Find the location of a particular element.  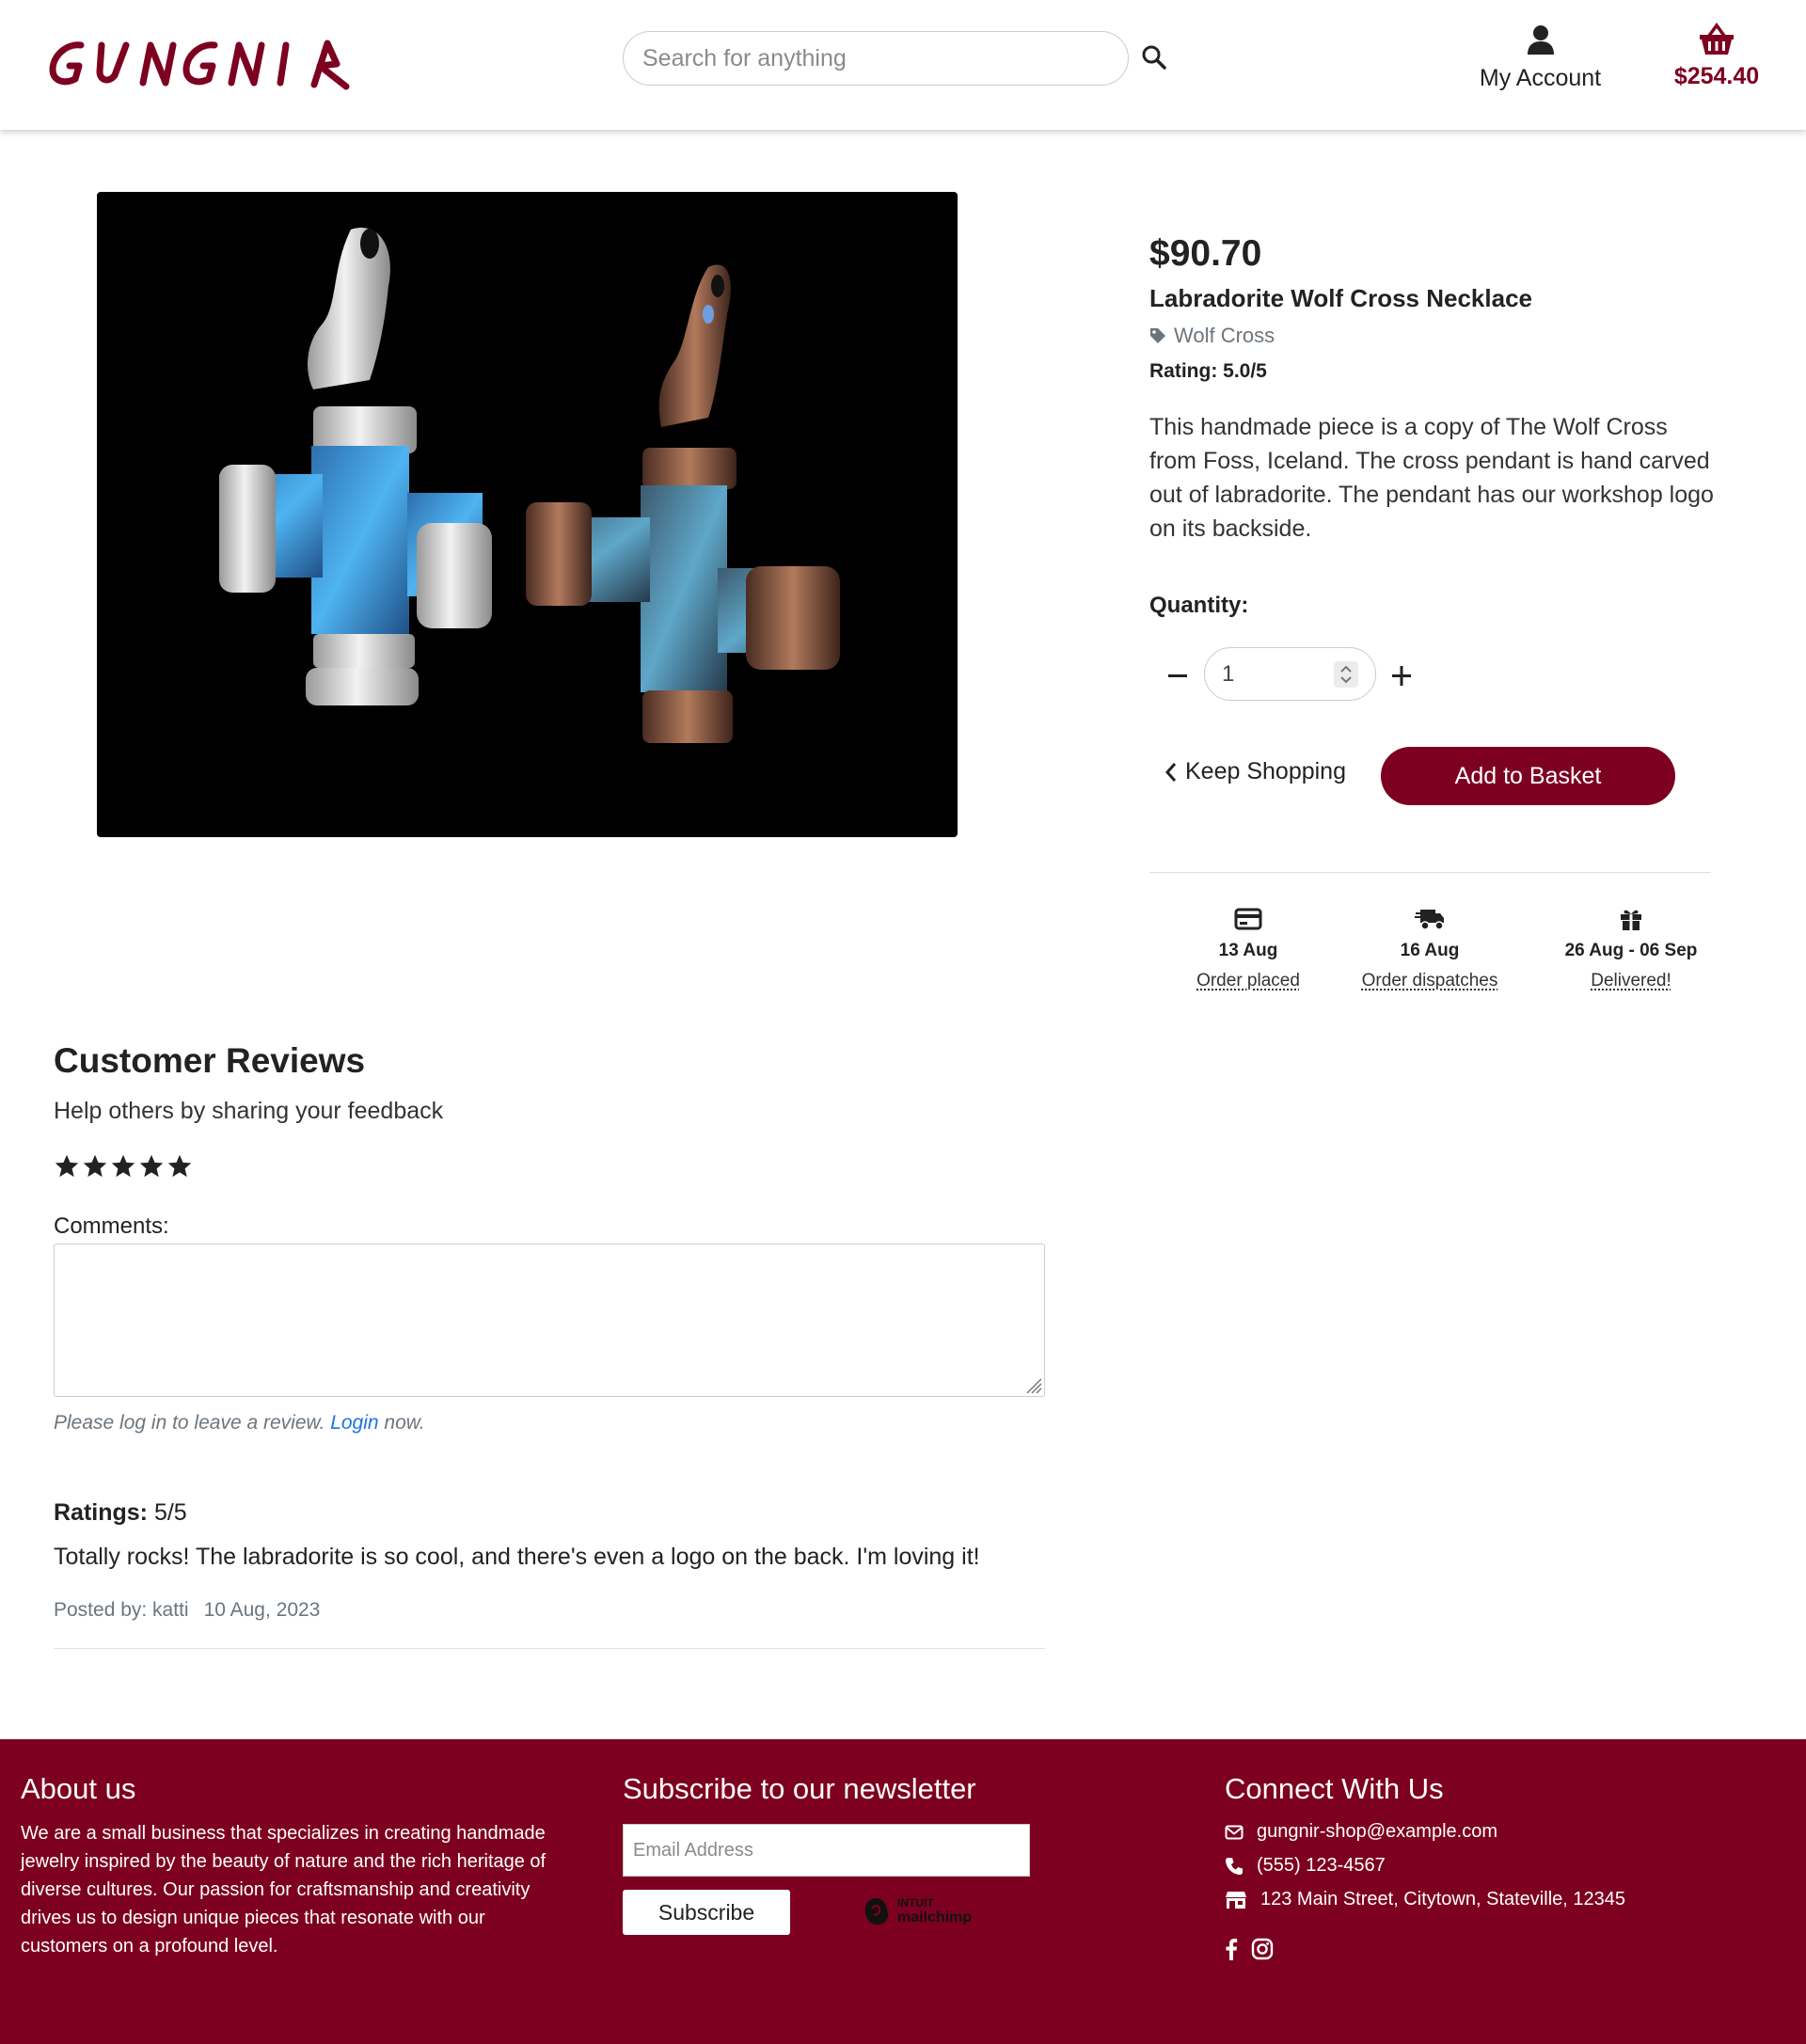

decrease-quantity-button is located at coordinates (1177, 675).